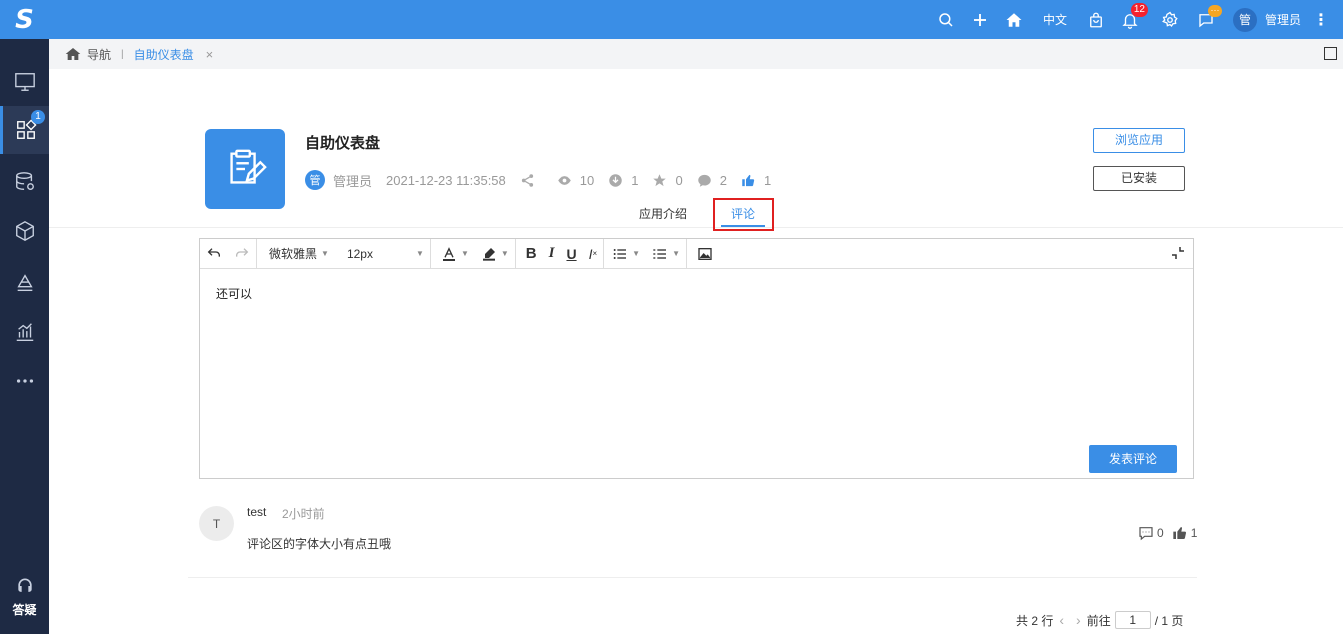  What do you see at coordinates (564, 180) in the screenshot?
I see `eye-icon` at bounding box center [564, 180].